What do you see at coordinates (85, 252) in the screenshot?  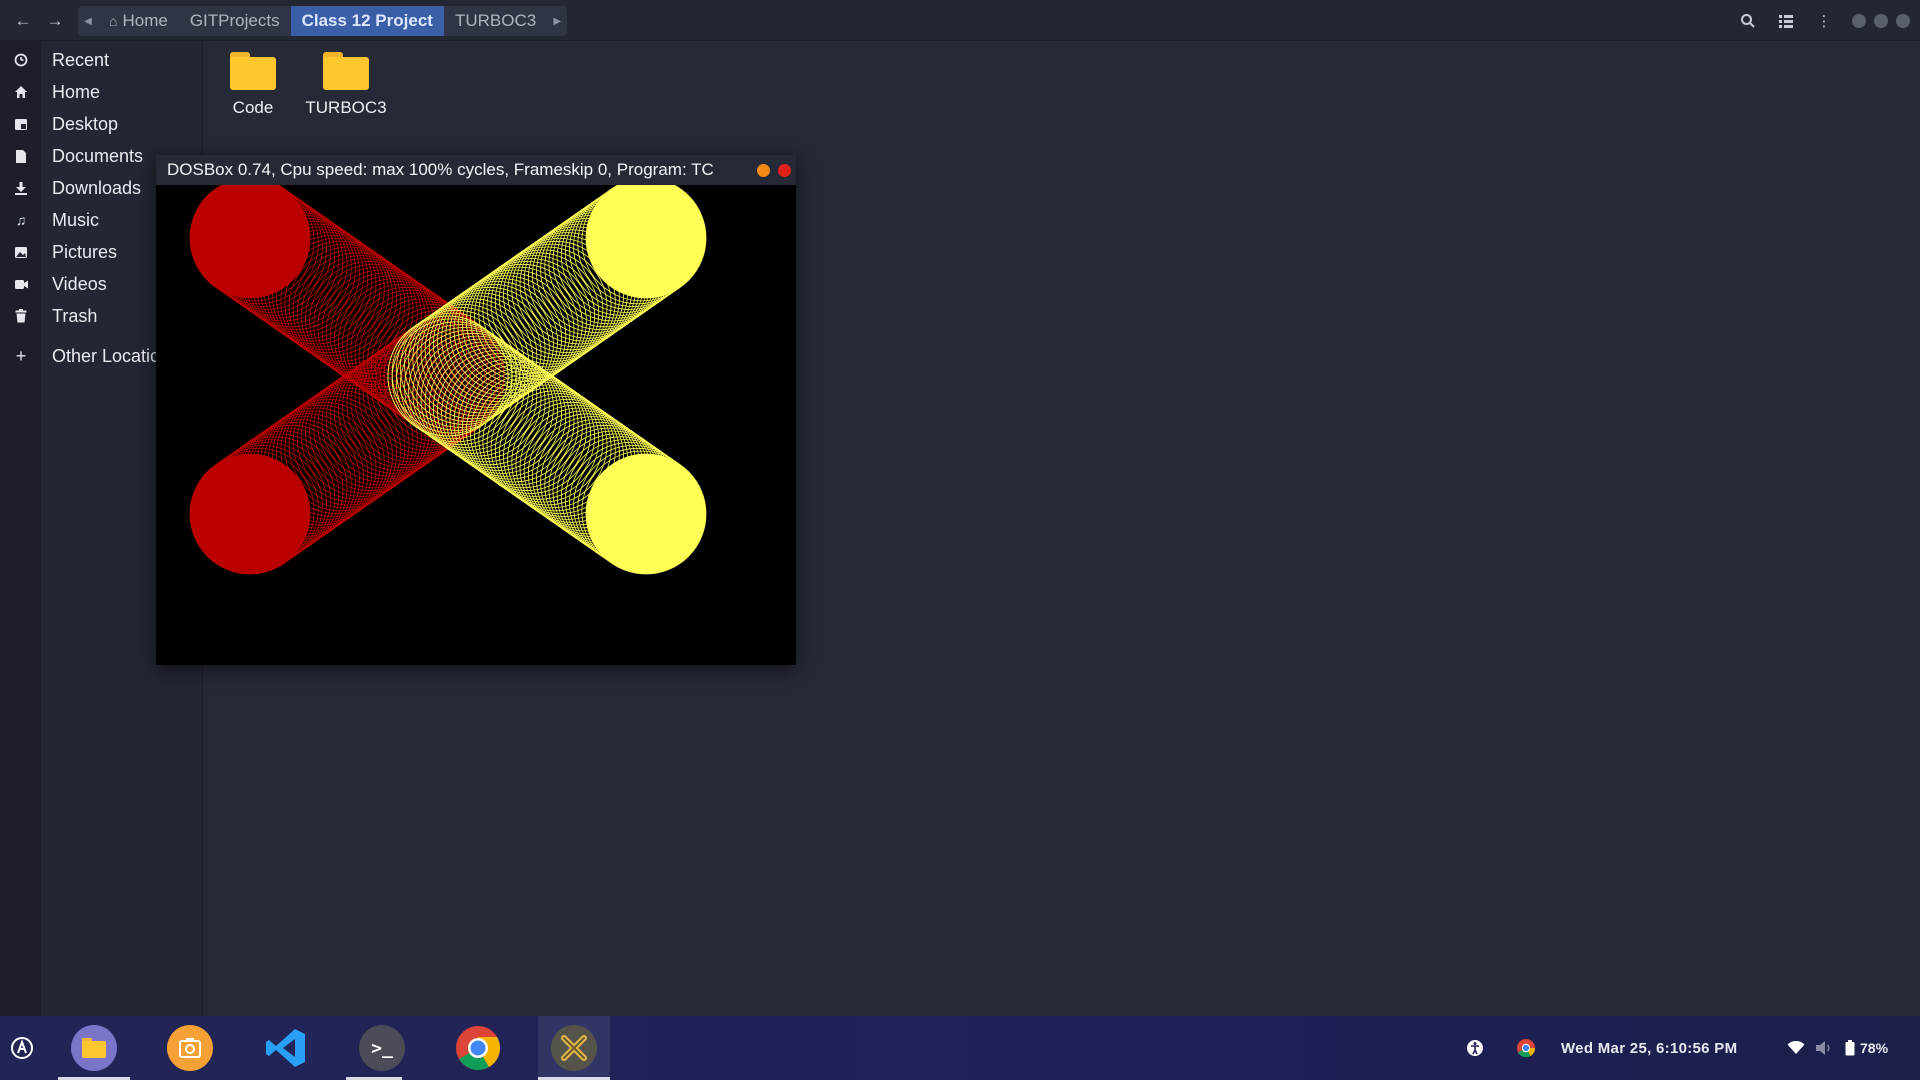 I see `sidebar-item-label: Pictures` at bounding box center [85, 252].